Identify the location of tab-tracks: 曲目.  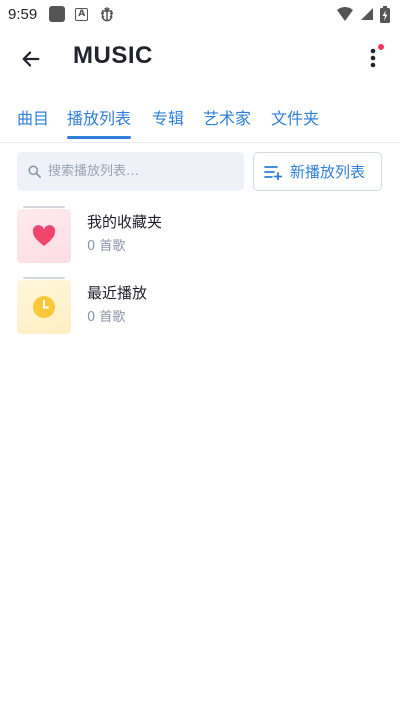
(33, 117).